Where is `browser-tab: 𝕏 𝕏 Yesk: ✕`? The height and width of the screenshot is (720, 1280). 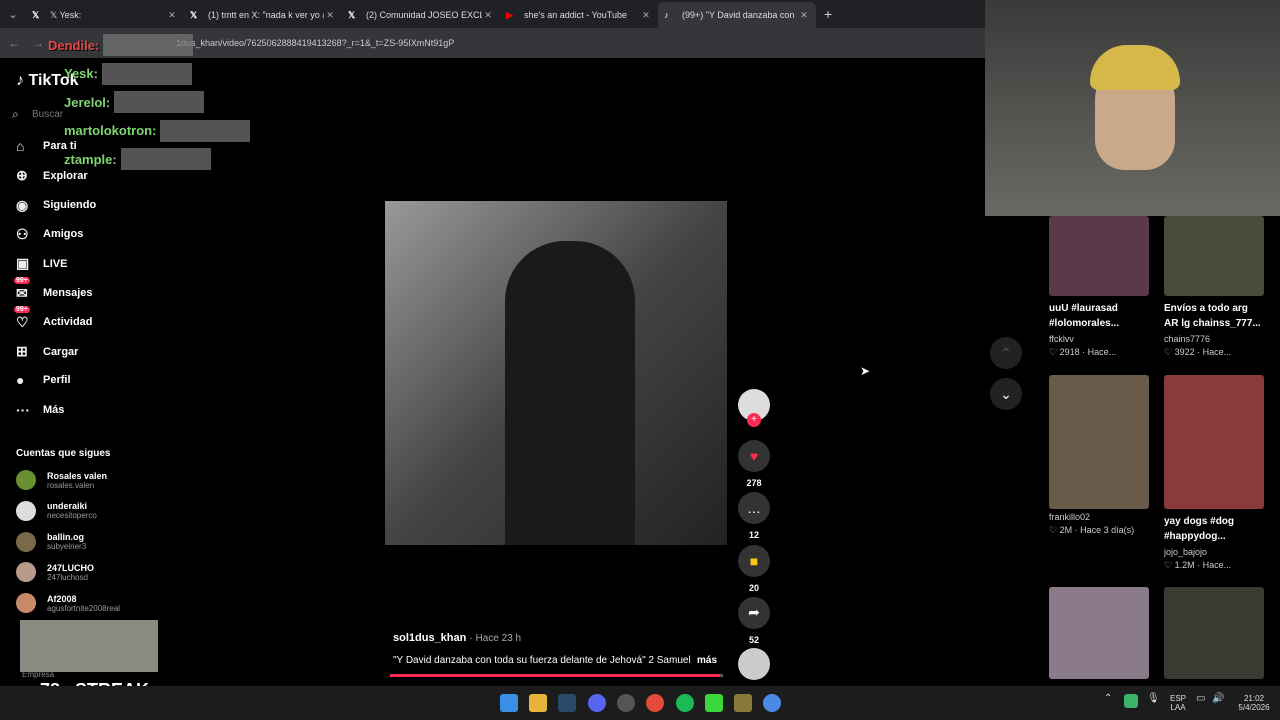
browser-tab: 𝕏 𝕏 Yesk: ✕ is located at coordinates (105, 15).